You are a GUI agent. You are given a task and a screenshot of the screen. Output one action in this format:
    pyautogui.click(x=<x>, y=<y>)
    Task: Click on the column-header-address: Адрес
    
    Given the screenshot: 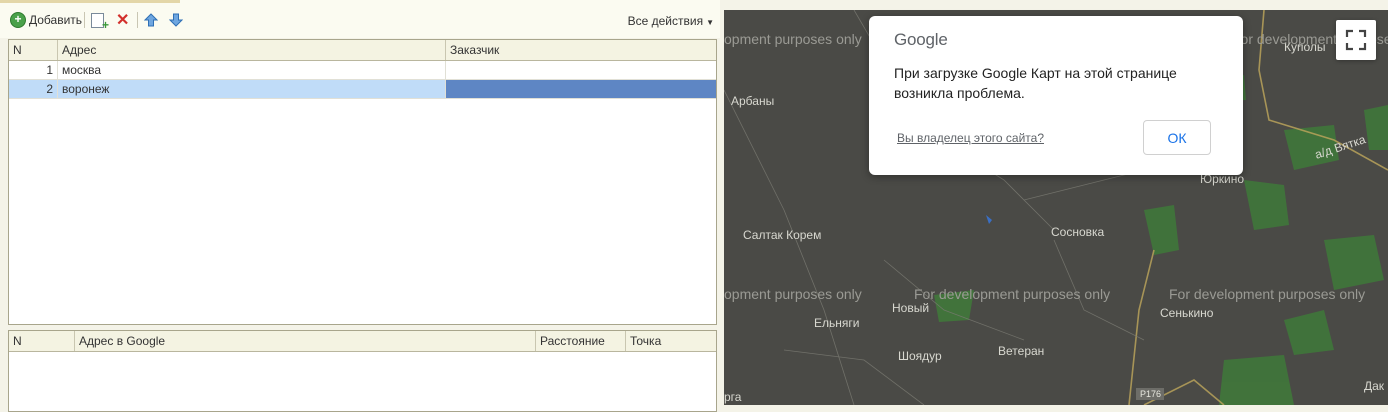 What is the action you would take?
    pyautogui.click(x=252, y=50)
    